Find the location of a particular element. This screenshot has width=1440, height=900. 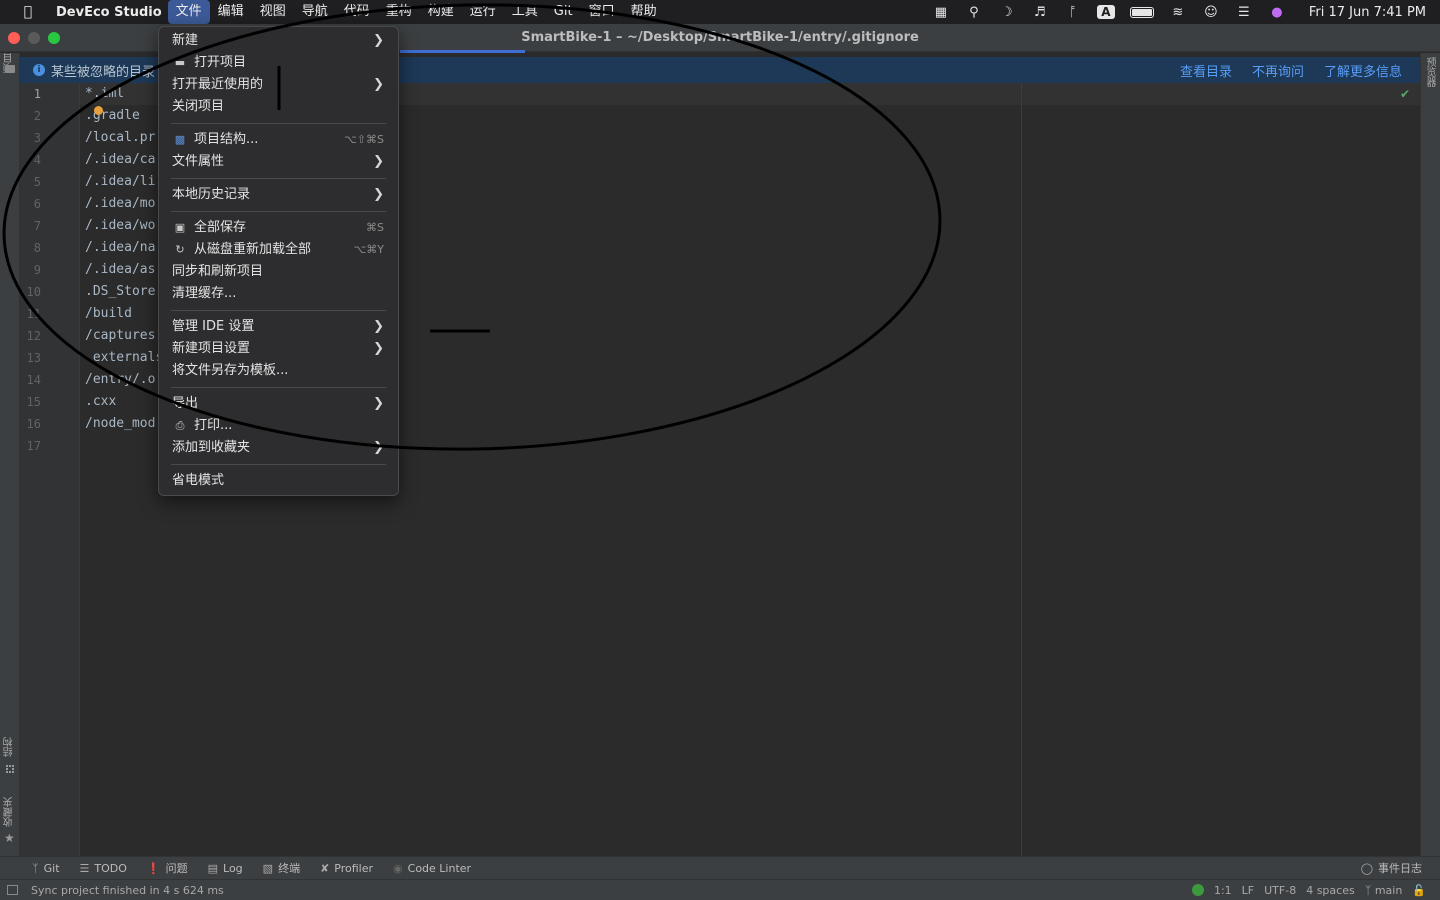

menu-navigate: 导航 is located at coordinates (315, 12).